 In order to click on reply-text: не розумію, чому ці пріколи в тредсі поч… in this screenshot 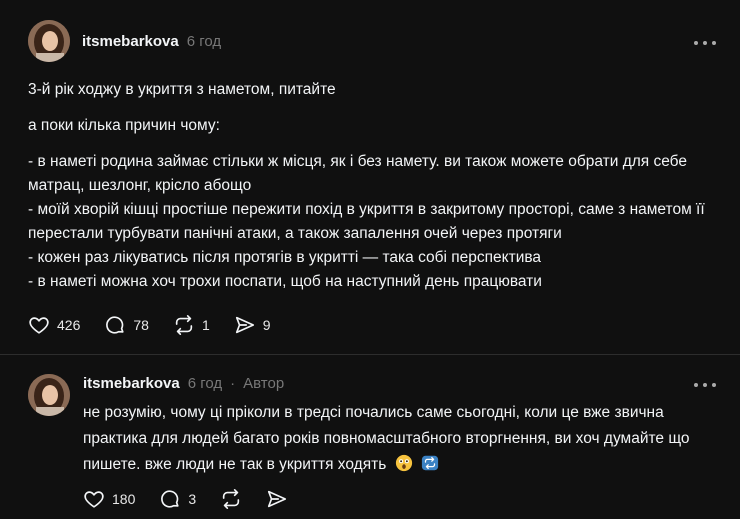, I will do `click(391, 439)`.